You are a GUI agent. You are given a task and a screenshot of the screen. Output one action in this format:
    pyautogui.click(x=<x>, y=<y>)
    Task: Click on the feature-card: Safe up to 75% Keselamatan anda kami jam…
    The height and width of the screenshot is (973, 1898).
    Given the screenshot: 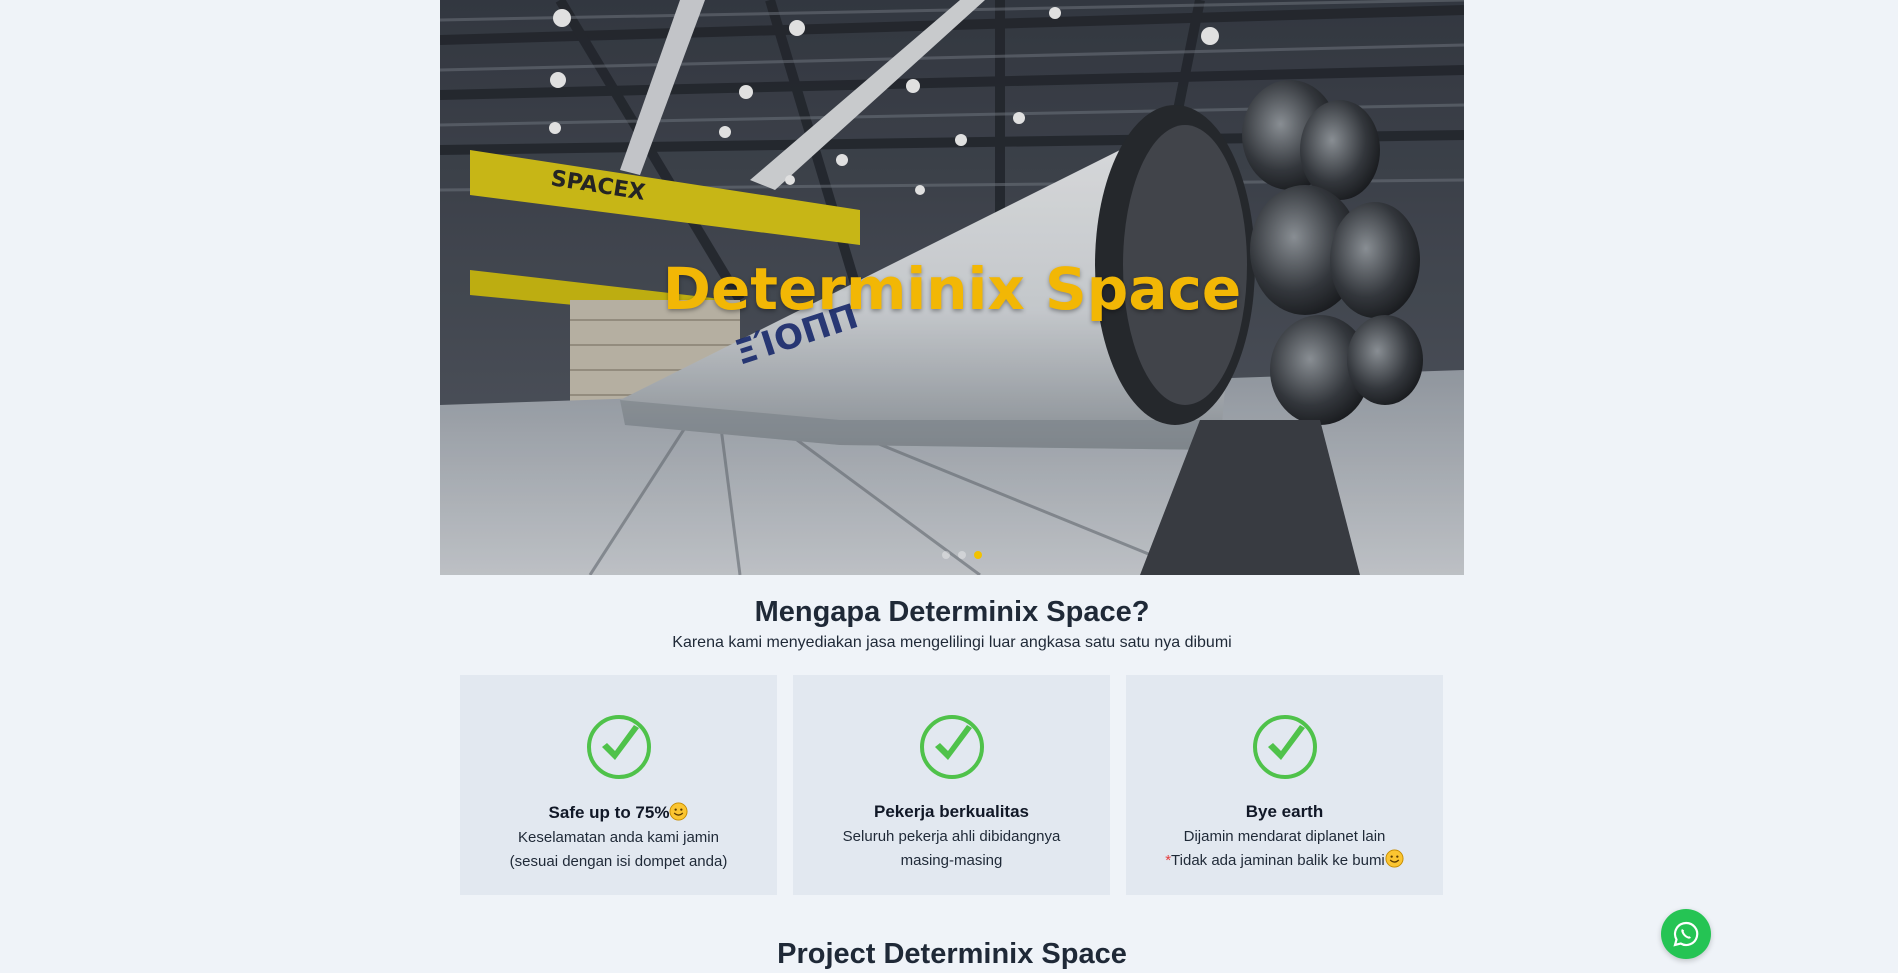 What is the action you would take?
    pyautogui.click(x=618, y=785)
    